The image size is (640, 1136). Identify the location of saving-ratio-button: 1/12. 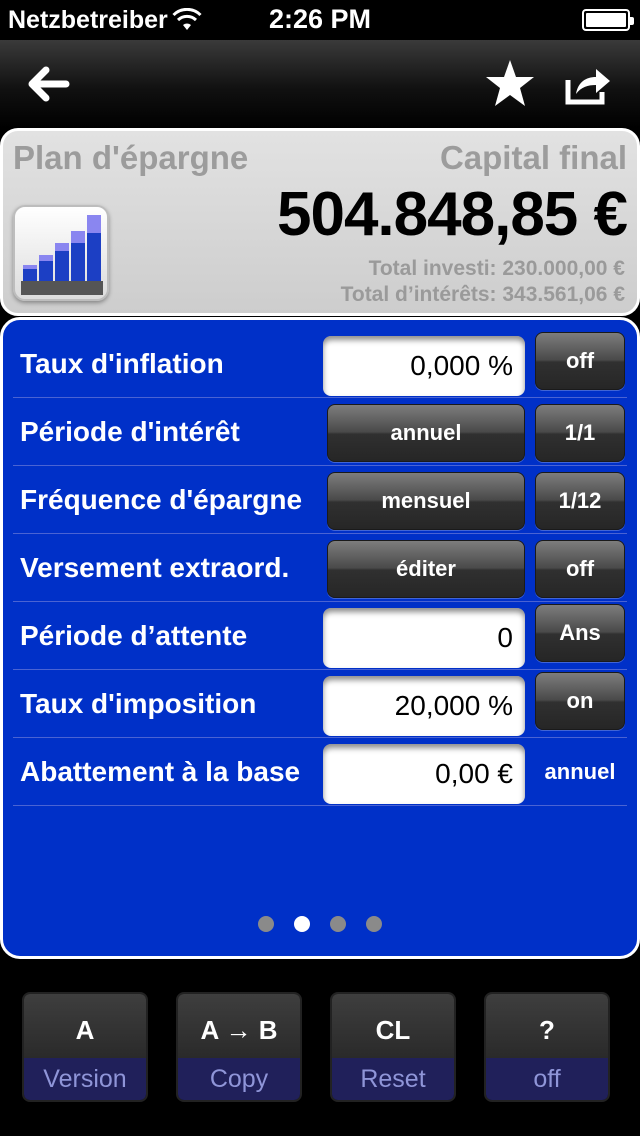
(580, 501).